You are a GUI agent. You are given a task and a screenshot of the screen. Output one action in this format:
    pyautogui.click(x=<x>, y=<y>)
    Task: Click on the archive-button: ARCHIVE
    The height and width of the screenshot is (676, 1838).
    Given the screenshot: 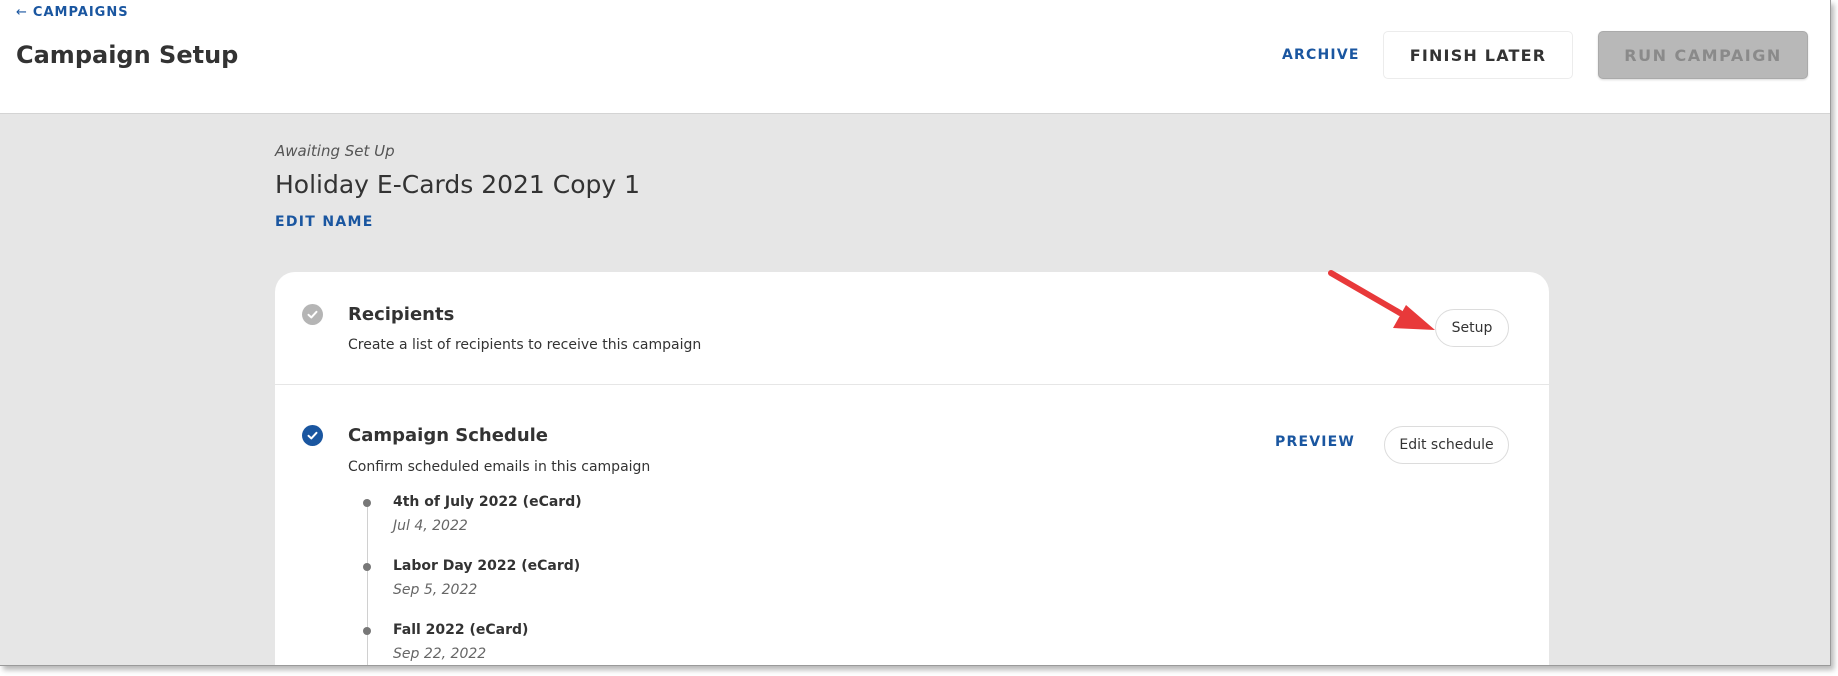 What is the action you would take?
    pyautogui.click(x=1321, y=55)
    